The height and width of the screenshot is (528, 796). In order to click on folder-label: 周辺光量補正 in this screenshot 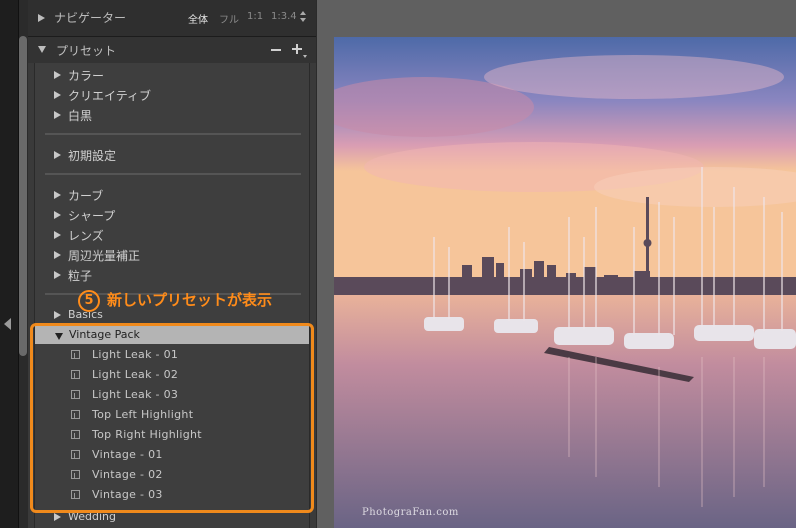, I will do `click(104, 256)`.